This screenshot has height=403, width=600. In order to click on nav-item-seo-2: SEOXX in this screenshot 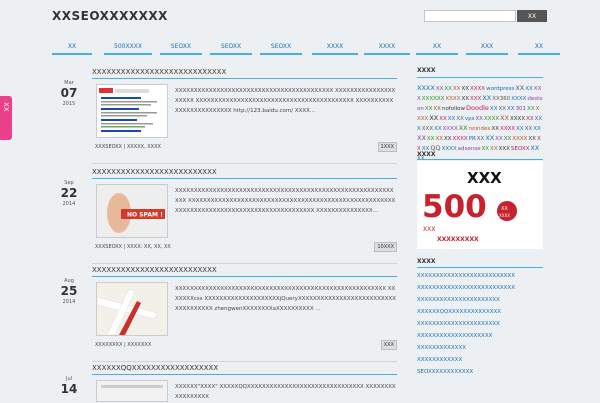, I will do `click(231, 47)`.